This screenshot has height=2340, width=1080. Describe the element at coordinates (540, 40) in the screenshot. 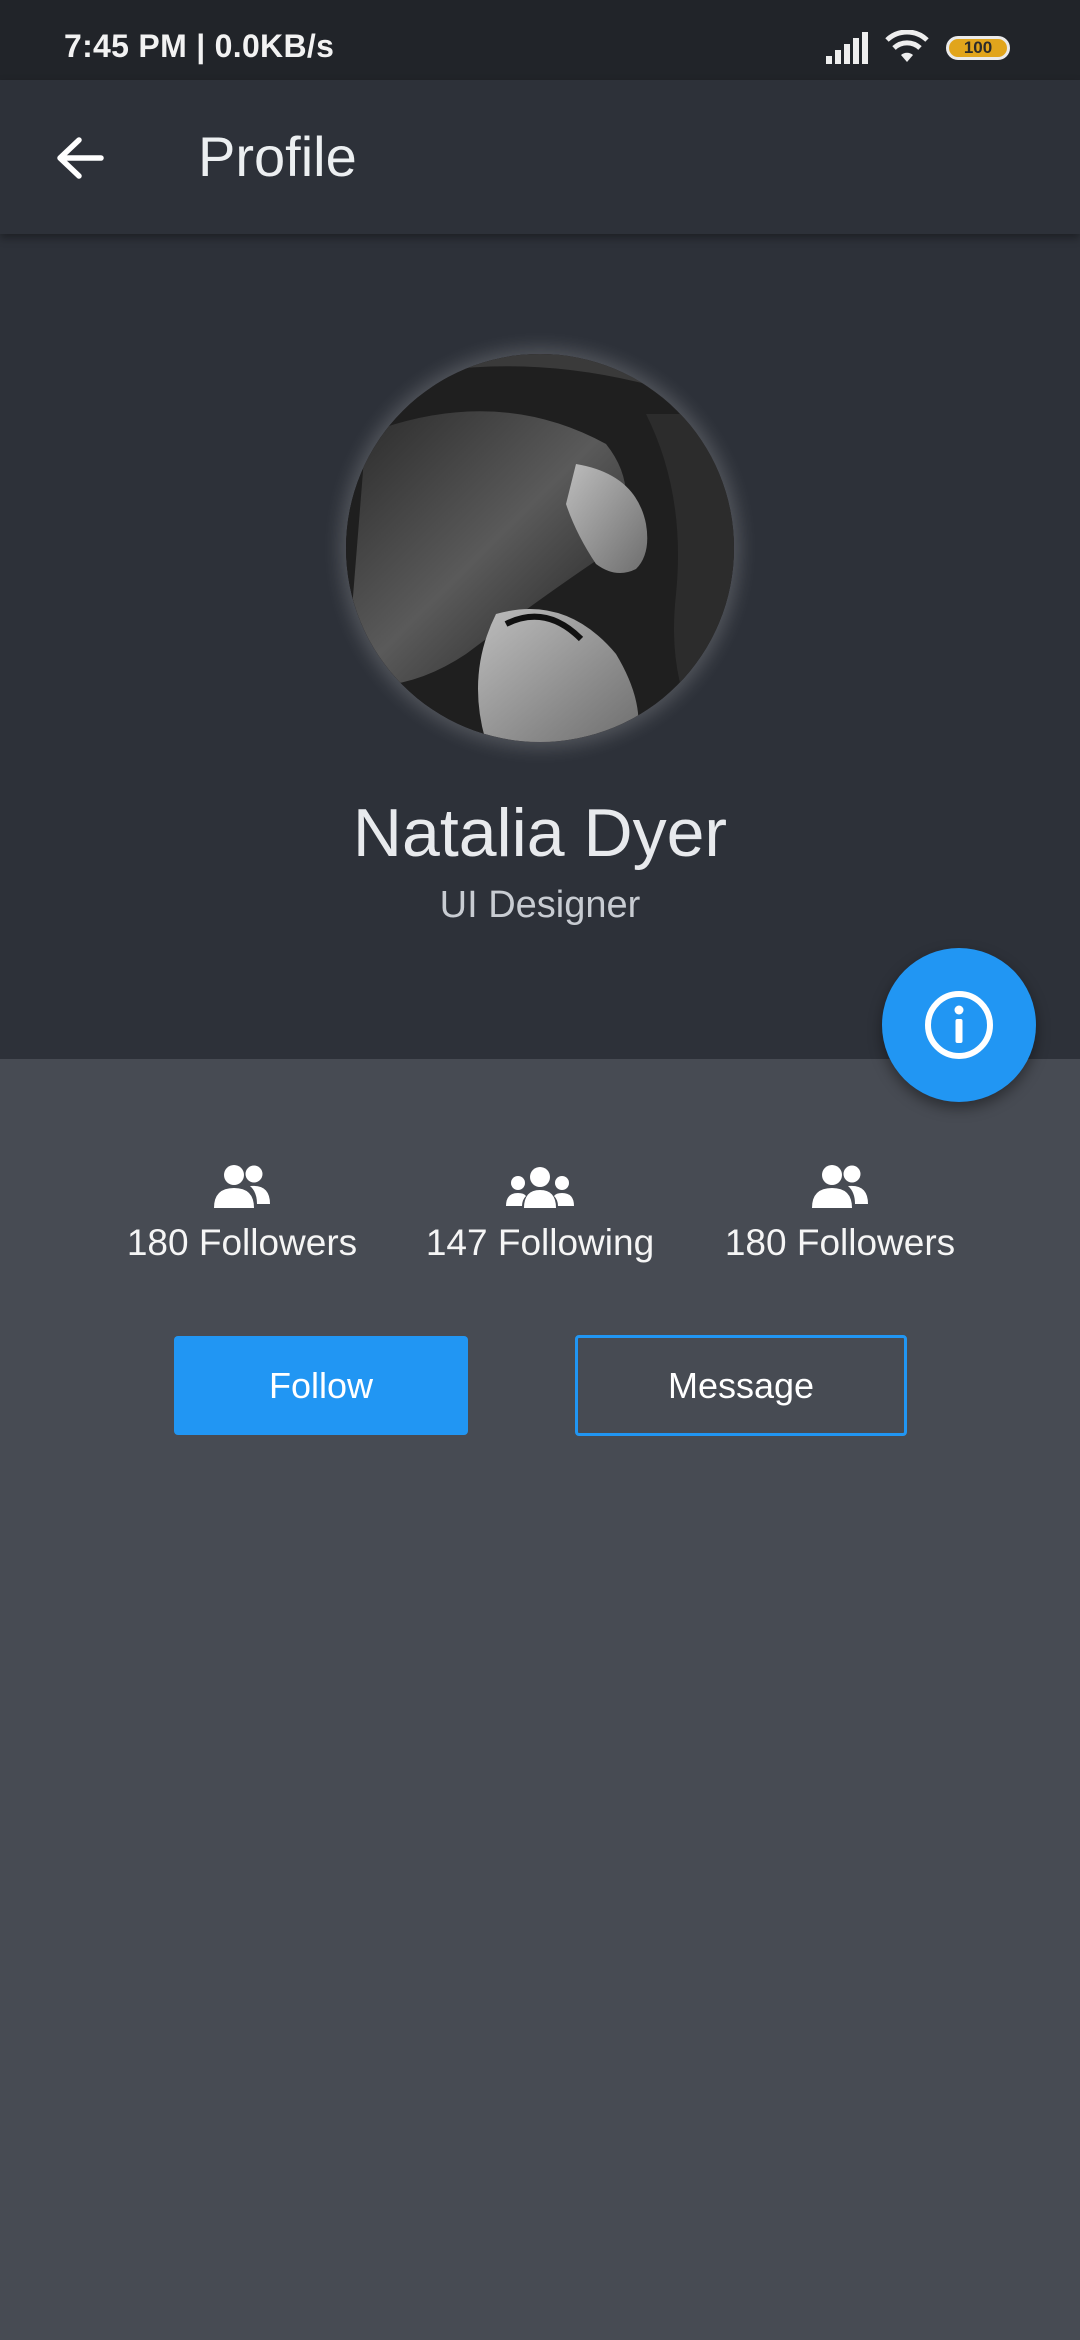

I see `status-bar: 7:45 PM | 0.0KB/s 100` at that location.